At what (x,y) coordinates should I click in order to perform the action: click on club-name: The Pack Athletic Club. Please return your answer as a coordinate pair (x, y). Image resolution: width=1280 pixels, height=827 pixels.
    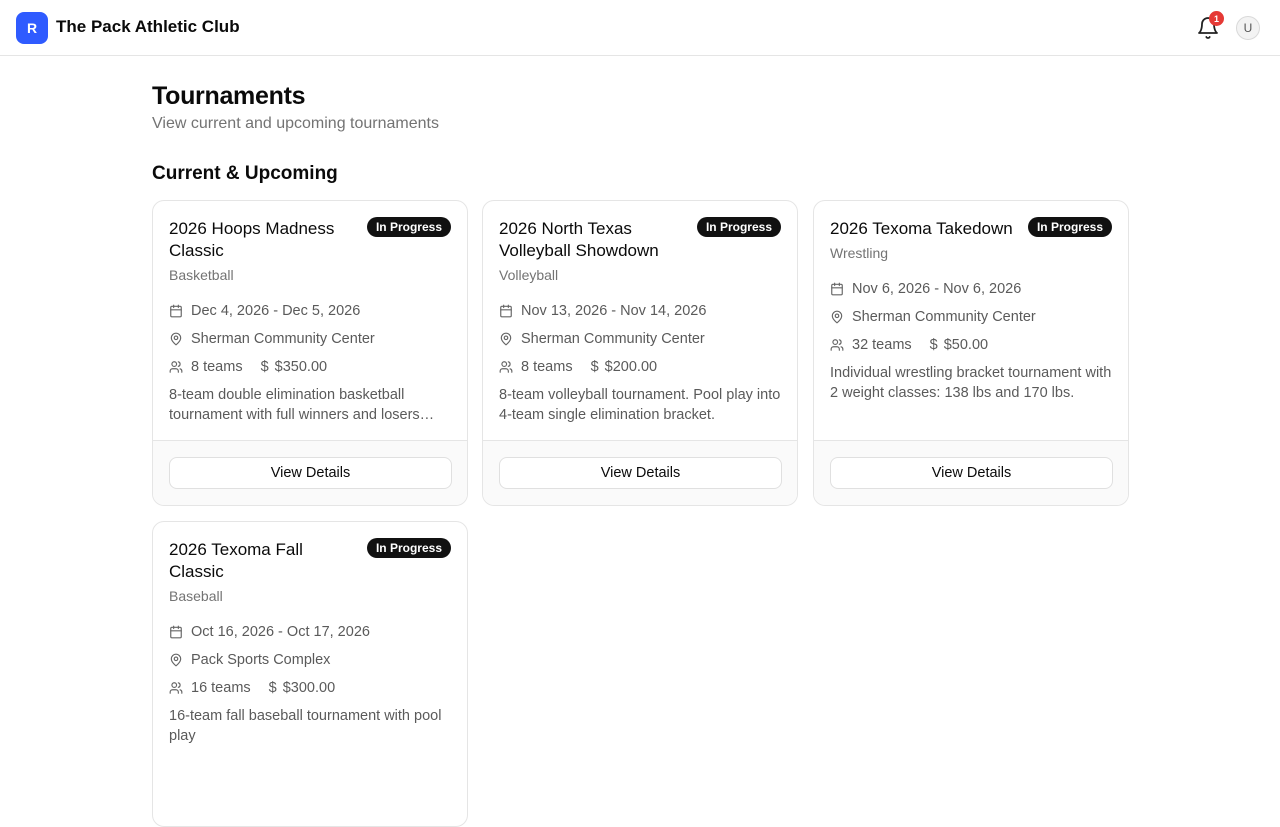
    Looking at the image, I should click on (148, 27).